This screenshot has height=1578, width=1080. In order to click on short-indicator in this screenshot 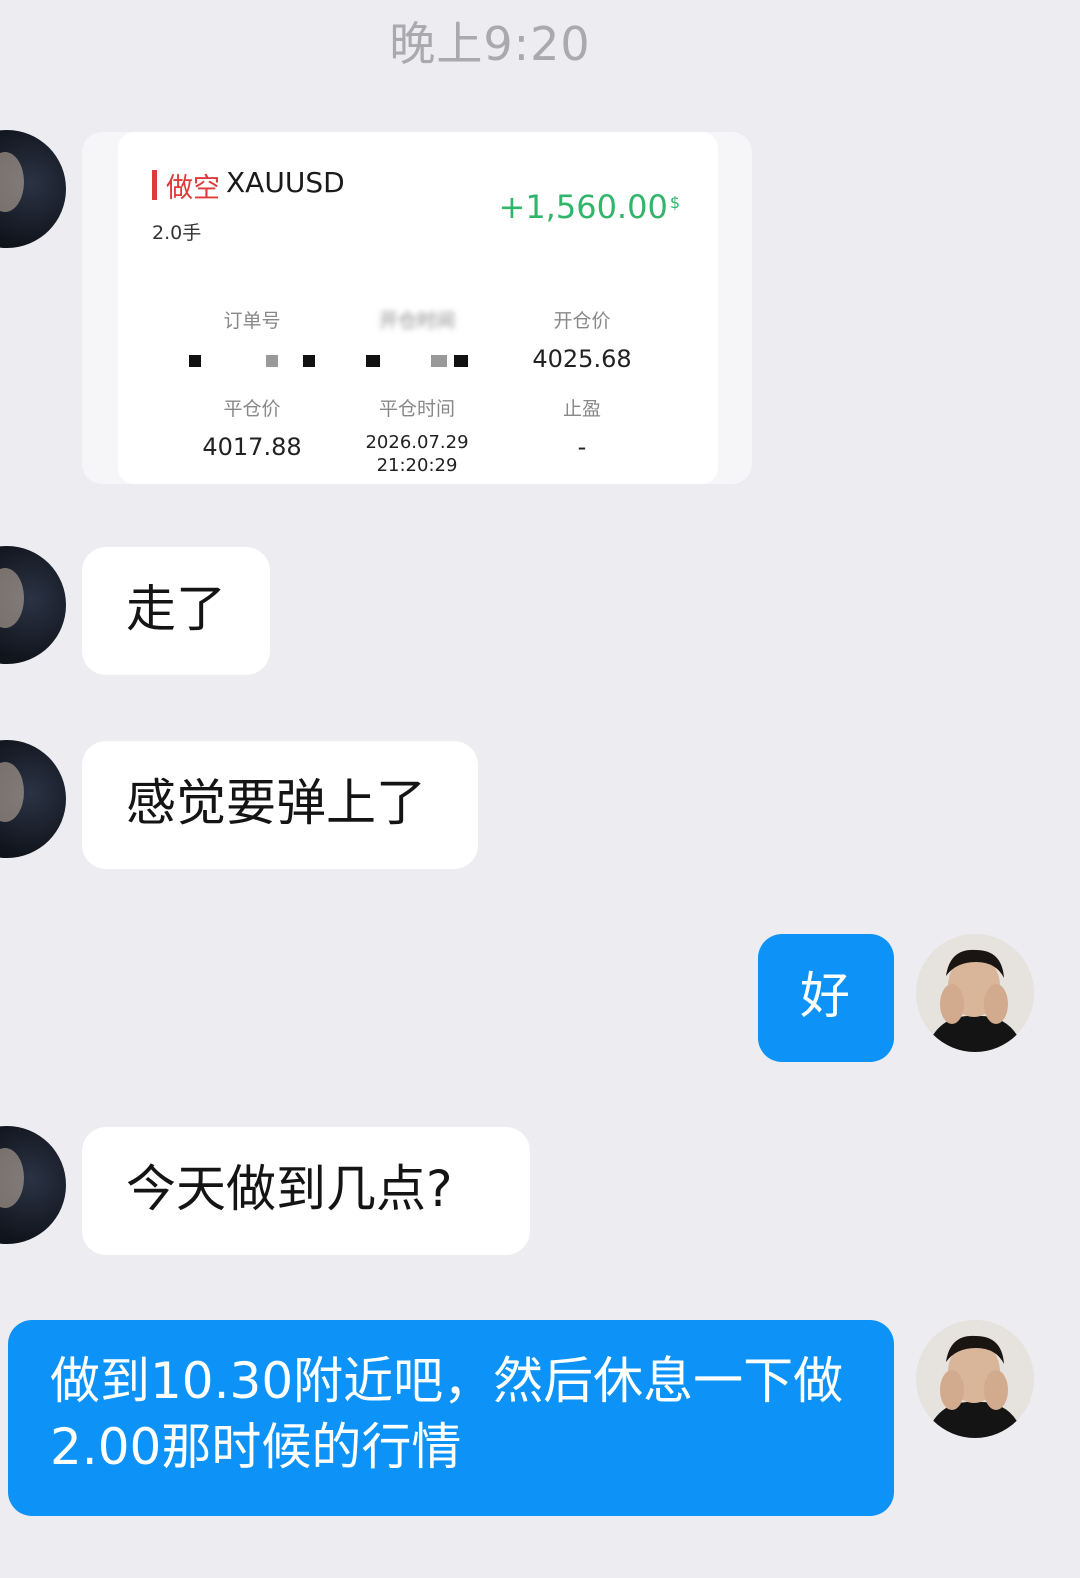, I will do `click(154, 185)`.